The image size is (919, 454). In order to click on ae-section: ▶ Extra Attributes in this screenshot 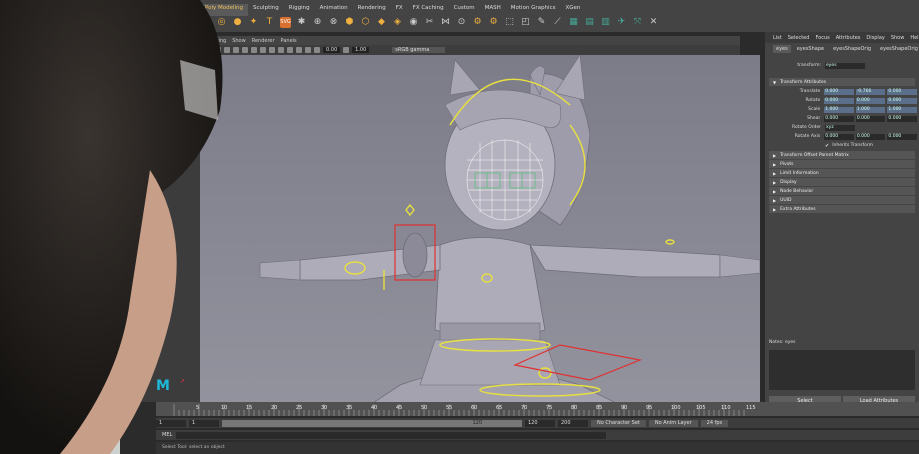, I will do `click(842, 209)`.